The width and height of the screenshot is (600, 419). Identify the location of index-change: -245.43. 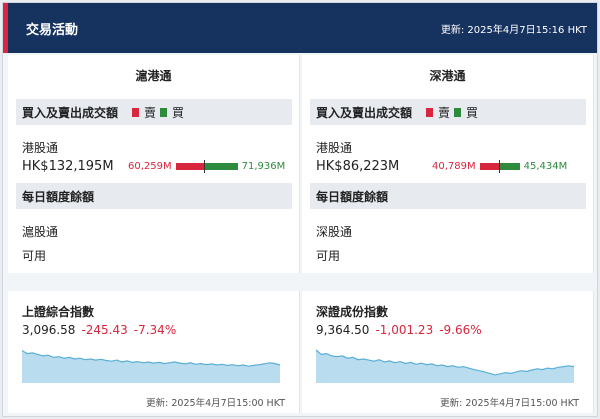
(104, 330).